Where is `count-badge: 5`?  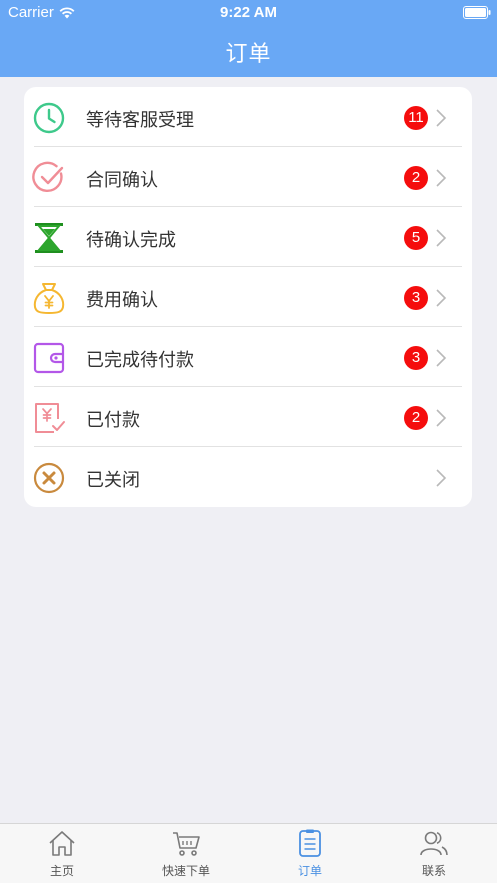
count-badge: 5 is located at coordinates (416, 238).